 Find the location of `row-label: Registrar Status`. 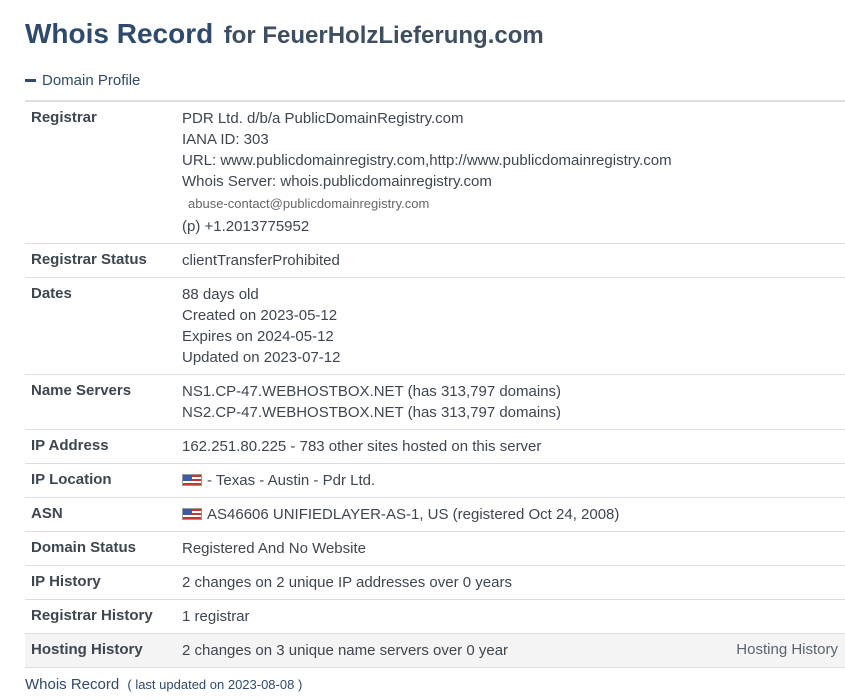

row-label: Registrar Status is located at coordinates (89, 259).